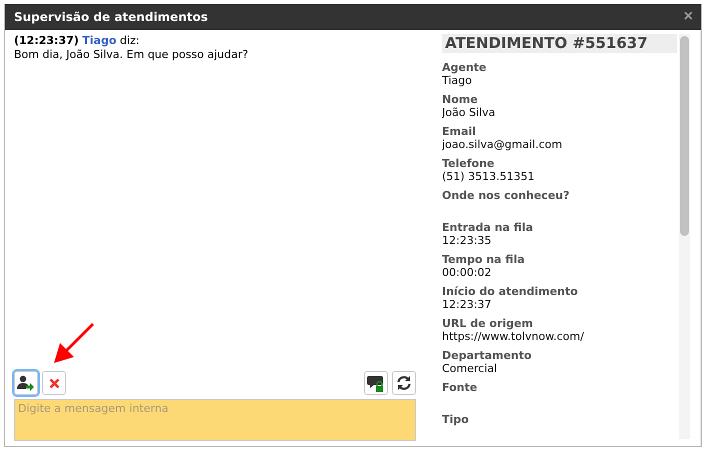  I want to click on transfer-button, so click(26, 383).